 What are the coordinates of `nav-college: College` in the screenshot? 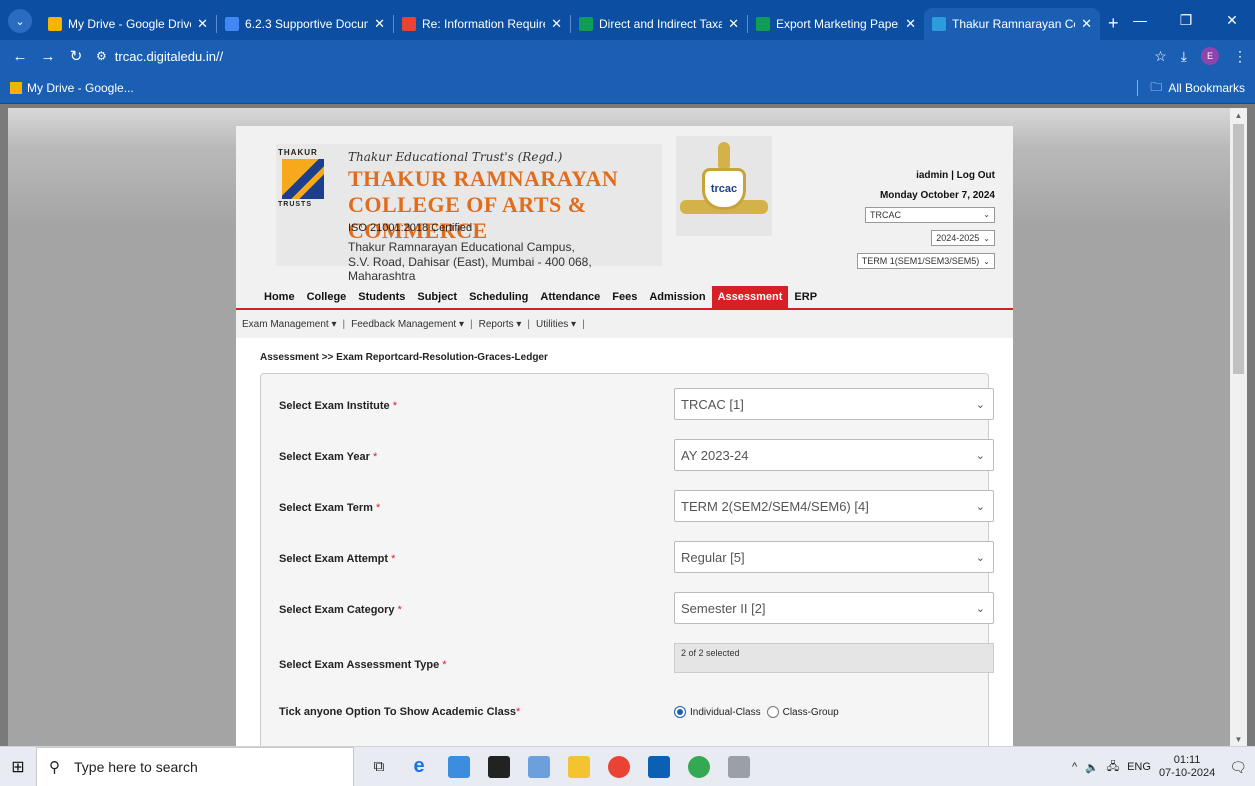 It's located at (327, 299).